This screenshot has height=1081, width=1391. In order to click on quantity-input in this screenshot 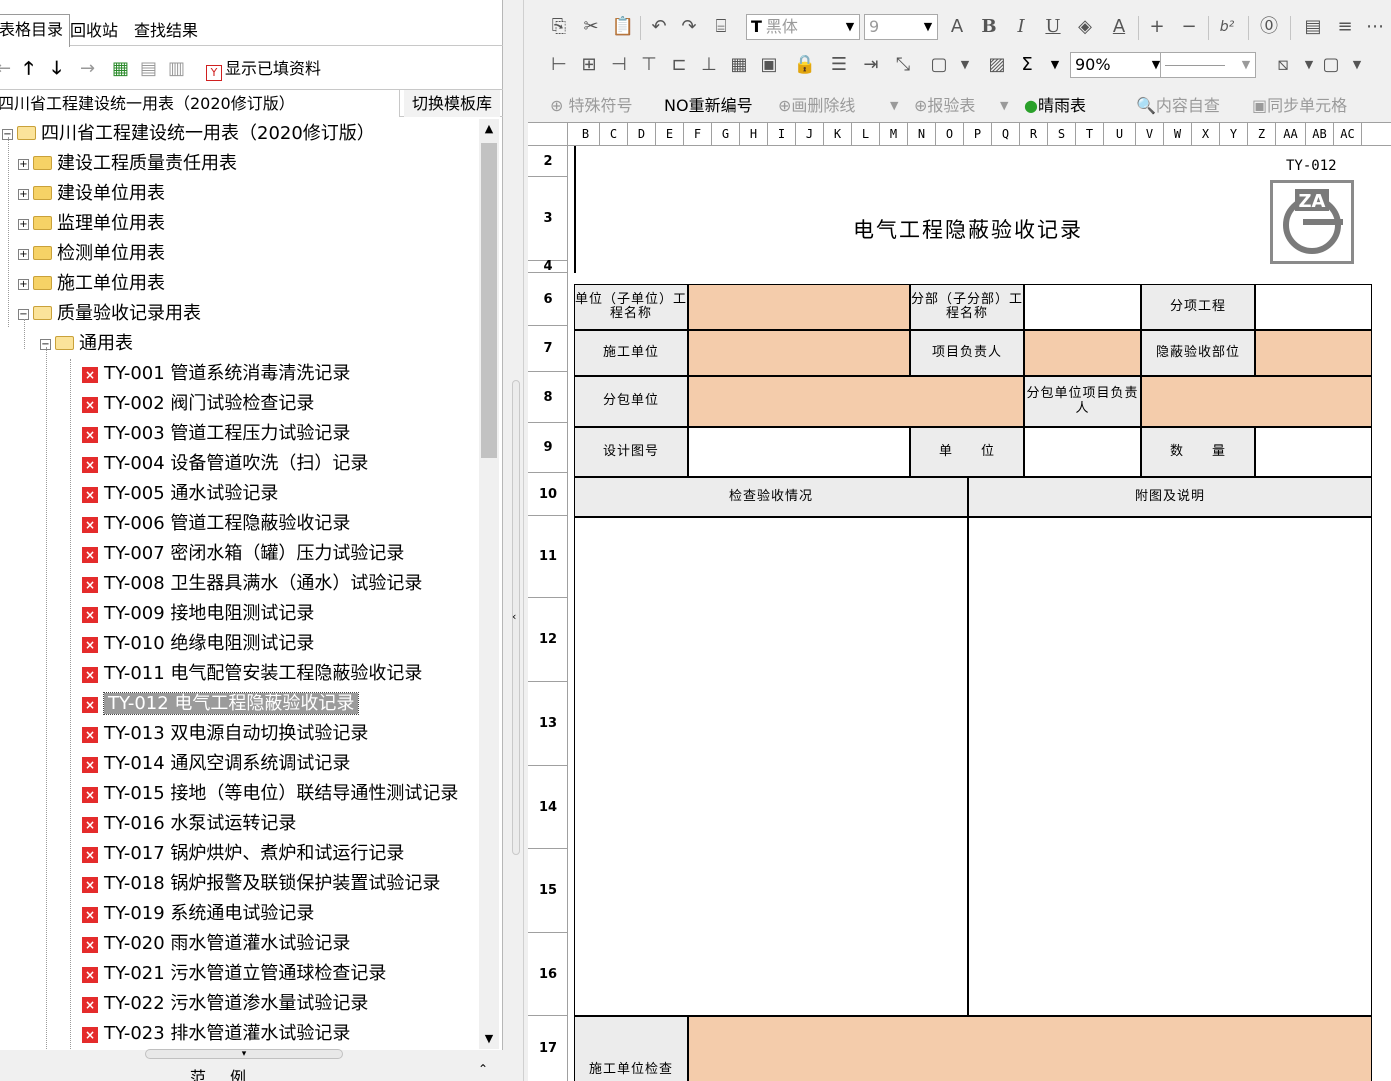, I will do `click(1313, 452)`.